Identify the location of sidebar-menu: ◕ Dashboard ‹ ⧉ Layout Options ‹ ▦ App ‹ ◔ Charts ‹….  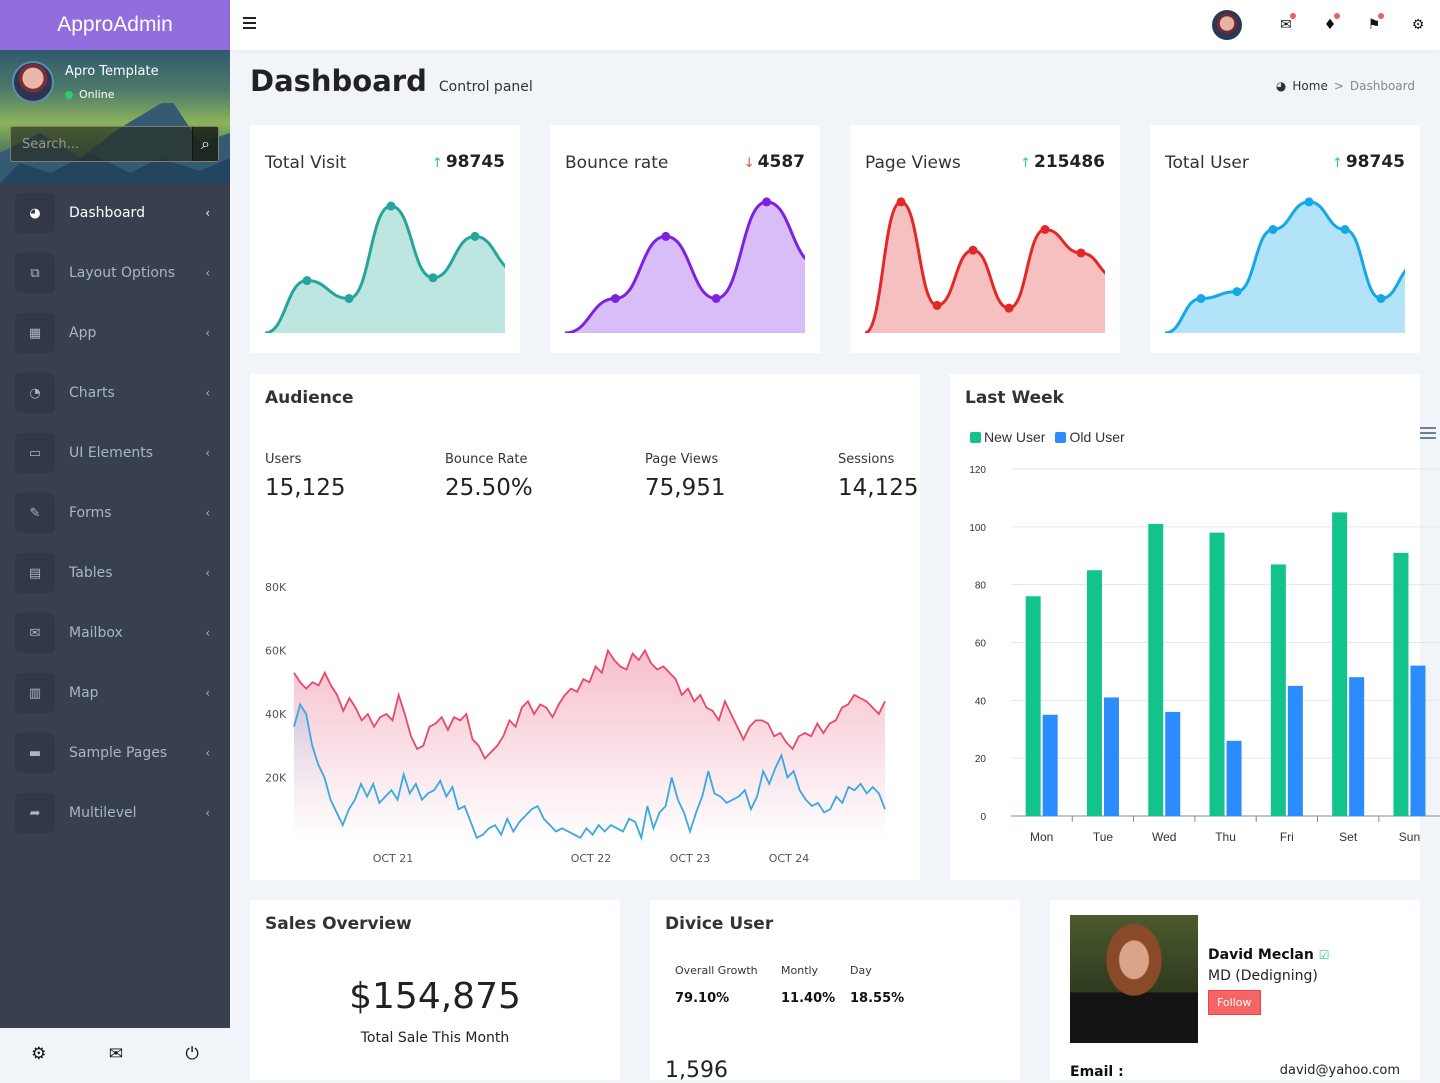
(115, 513).